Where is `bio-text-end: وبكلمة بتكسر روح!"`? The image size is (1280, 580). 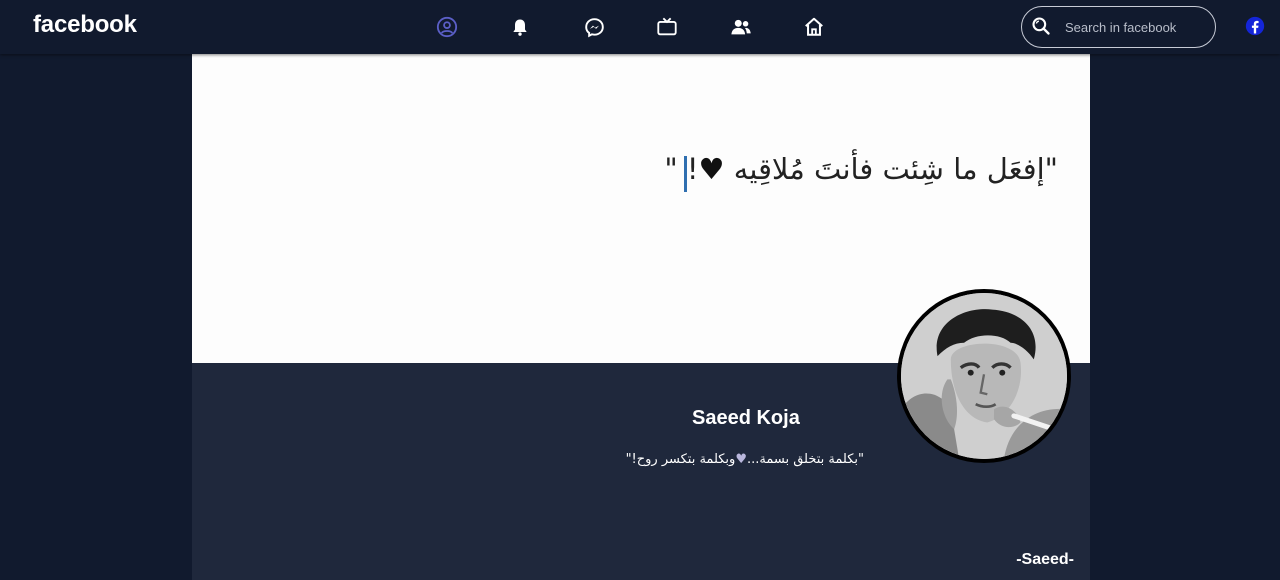 bio-text-end: وبكلمة بتكسر روح!" is located at coordinates (680, 459).